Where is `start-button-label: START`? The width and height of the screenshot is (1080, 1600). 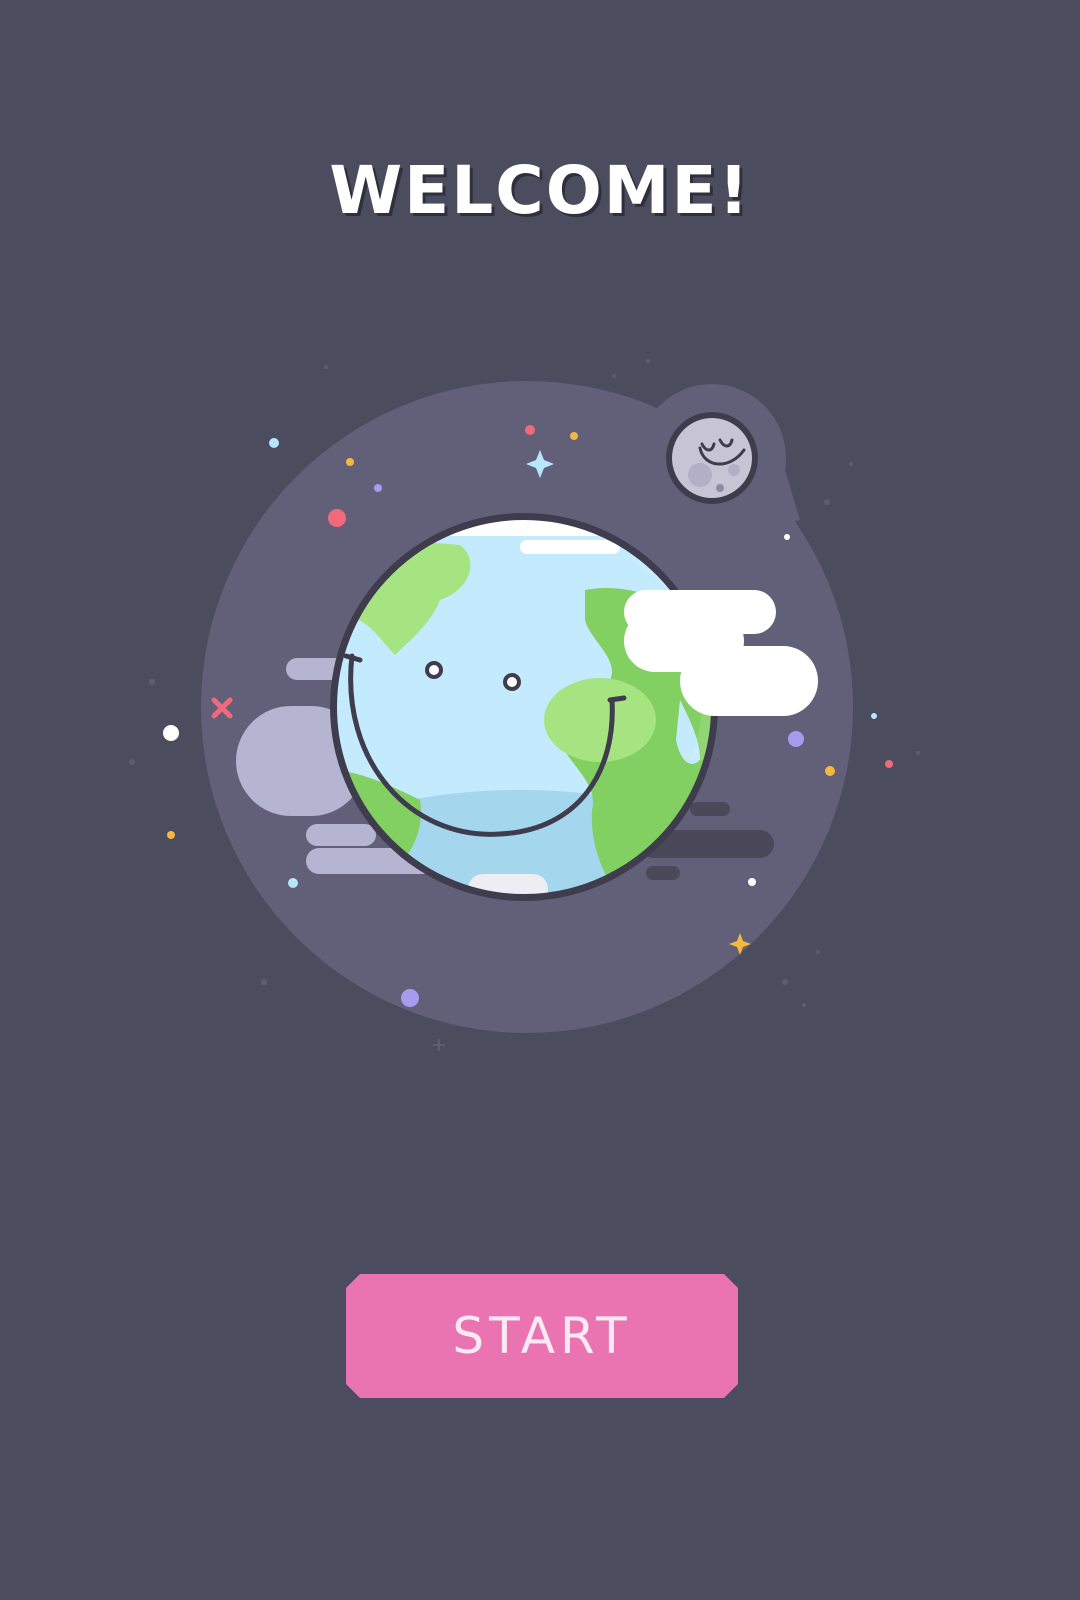 start-button-label: START is located at coordinates (542, 1336).